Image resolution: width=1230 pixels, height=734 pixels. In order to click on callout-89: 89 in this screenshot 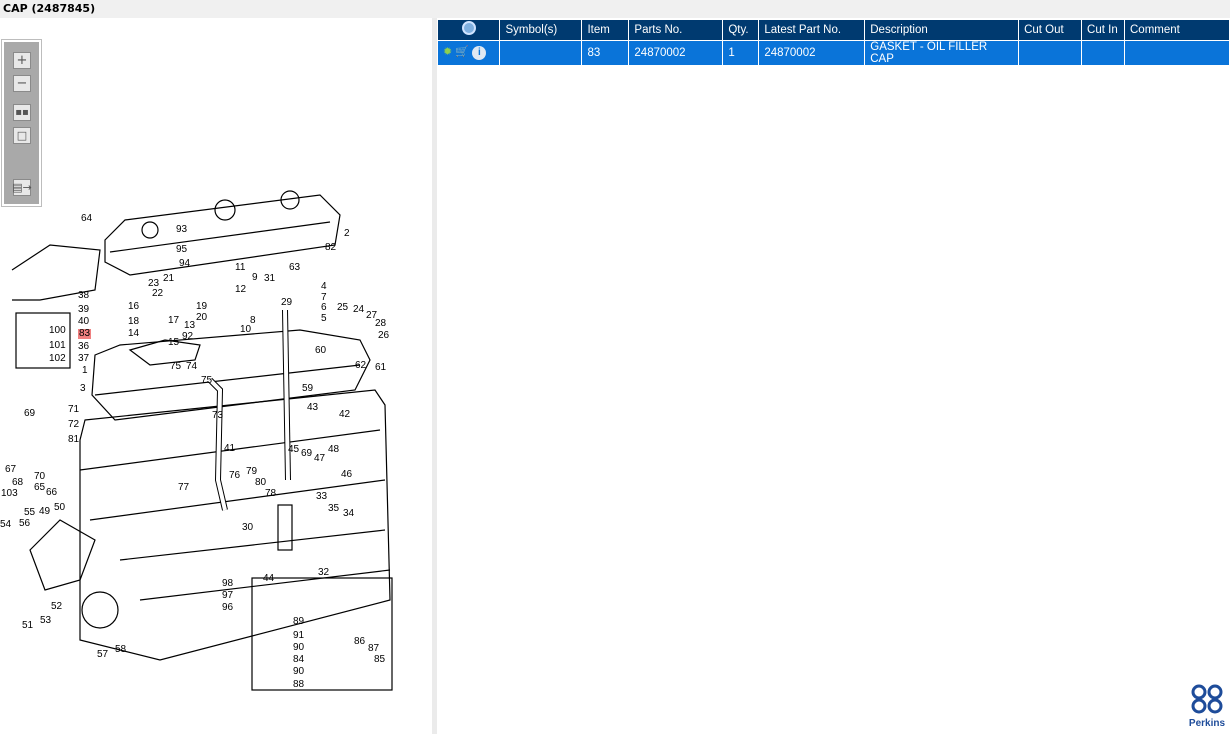, I will do `click(298, 622)`.